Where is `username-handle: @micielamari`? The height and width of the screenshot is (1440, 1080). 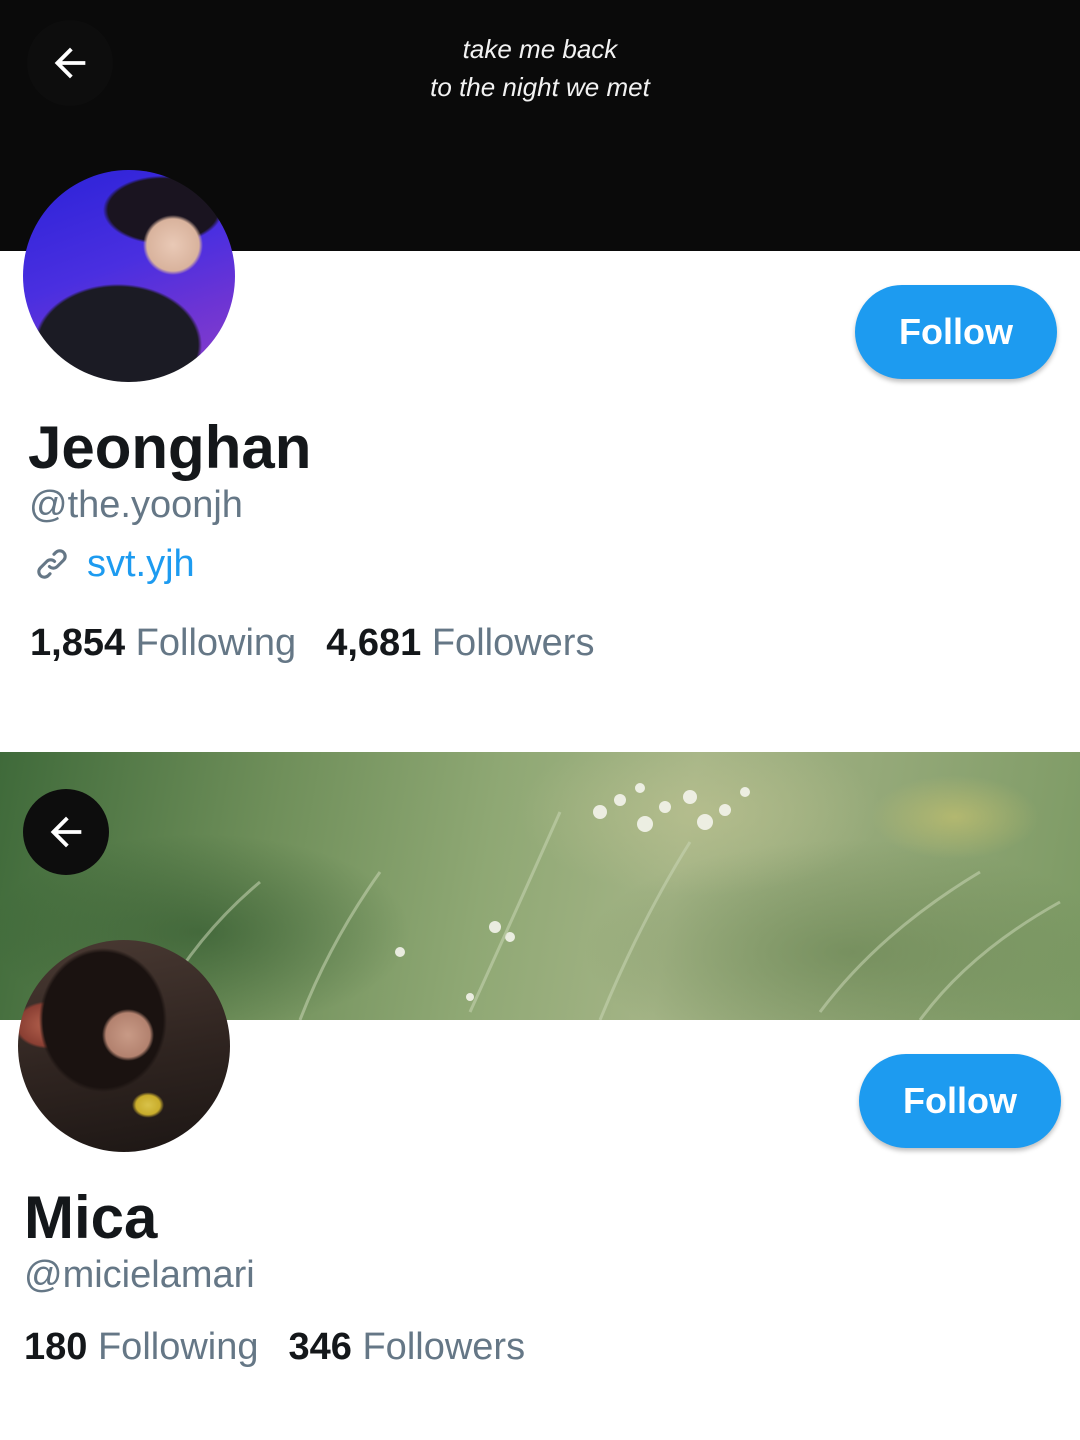 username-handle: @micielamari is located at coordinates (139, 1275).